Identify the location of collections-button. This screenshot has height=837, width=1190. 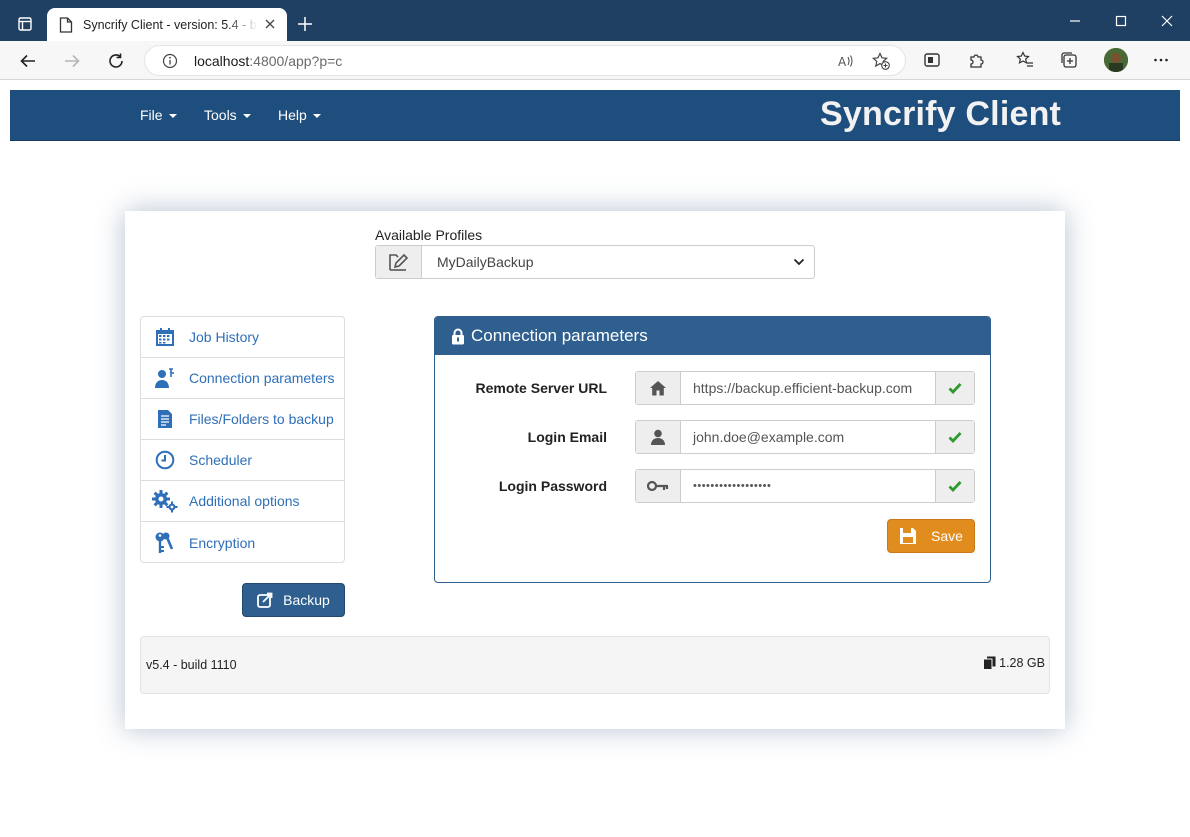
(1069, 60).